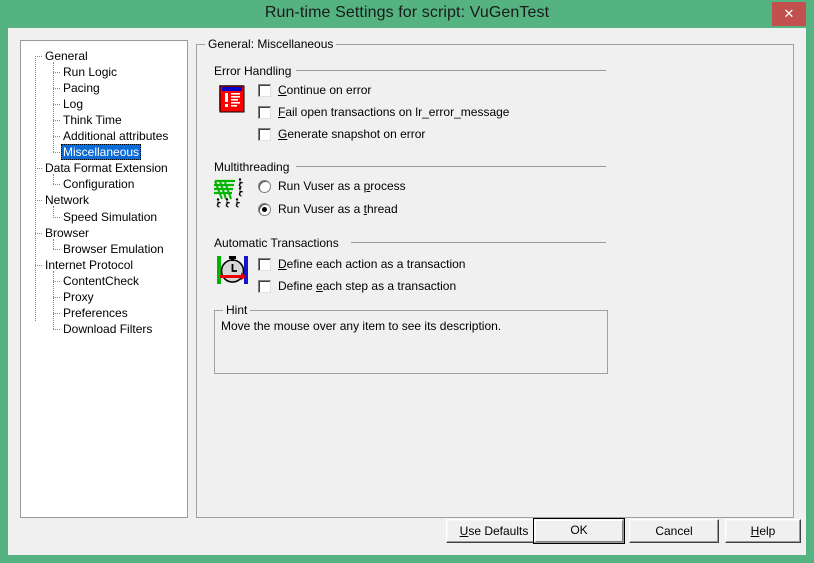  I want to click on ok-button-inner: OK, so click(579, 531).